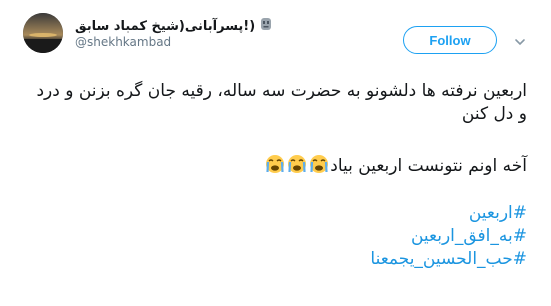  I want to click on moai-icon, so click(266, 26).